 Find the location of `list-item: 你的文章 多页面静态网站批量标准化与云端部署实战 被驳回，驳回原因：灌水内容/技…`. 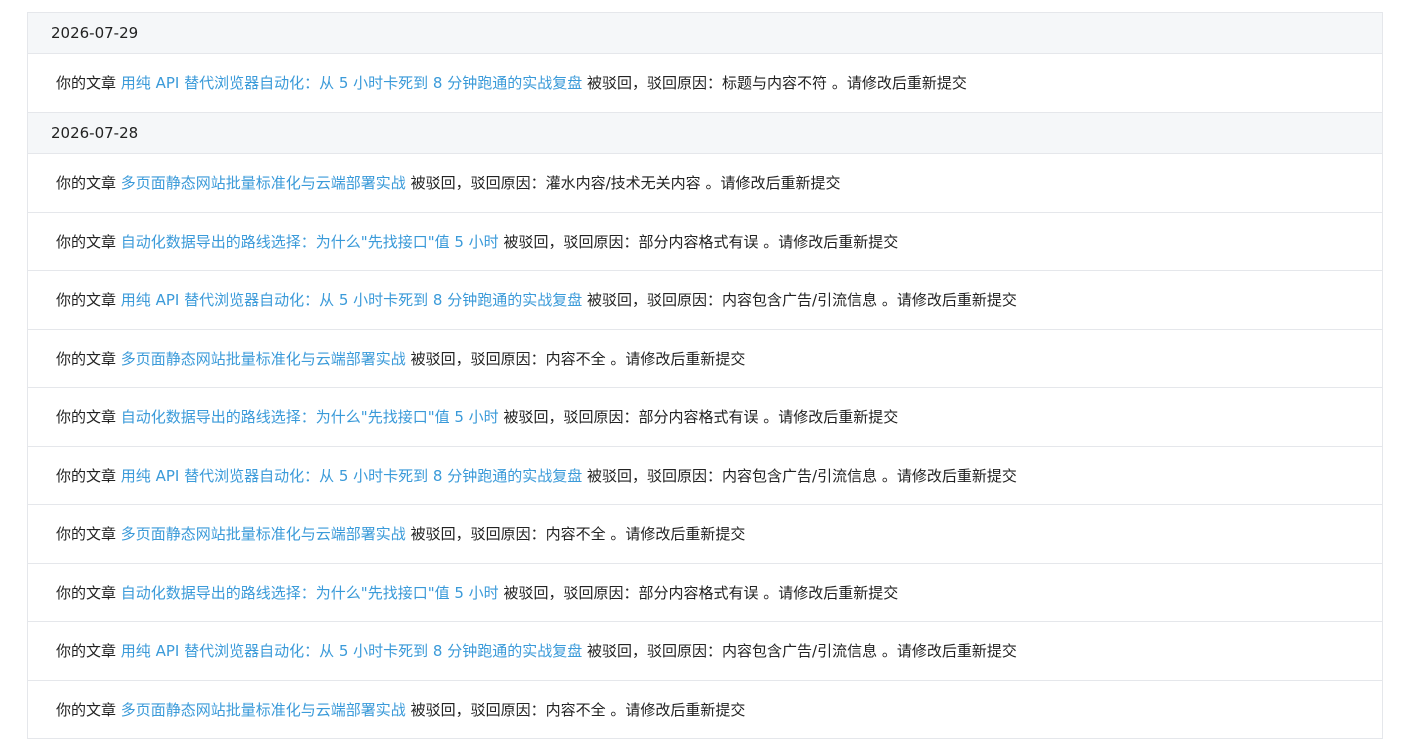

list-item: 你的文章 多页面静态网站批量标准化与云端部署实战 被驳回，驳回原因：灌水内容/技… is located at coordinates (705, 183).